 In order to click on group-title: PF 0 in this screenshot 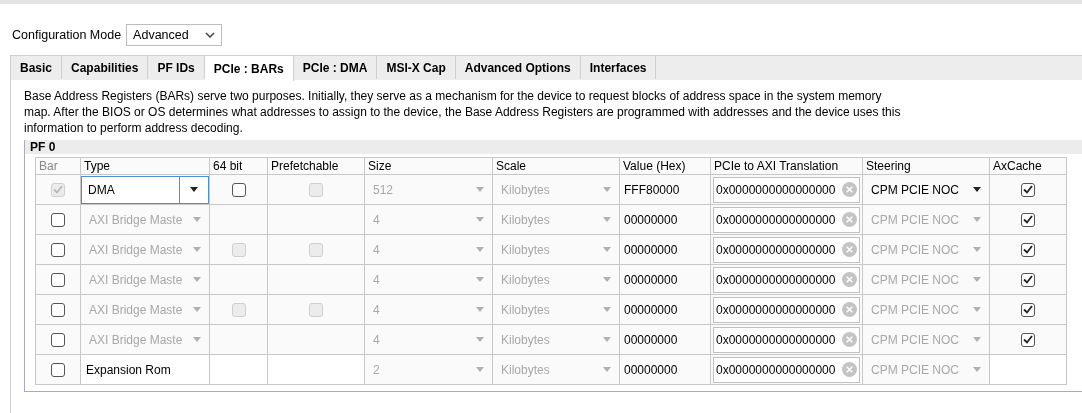, I will do `click(553, 147)`.